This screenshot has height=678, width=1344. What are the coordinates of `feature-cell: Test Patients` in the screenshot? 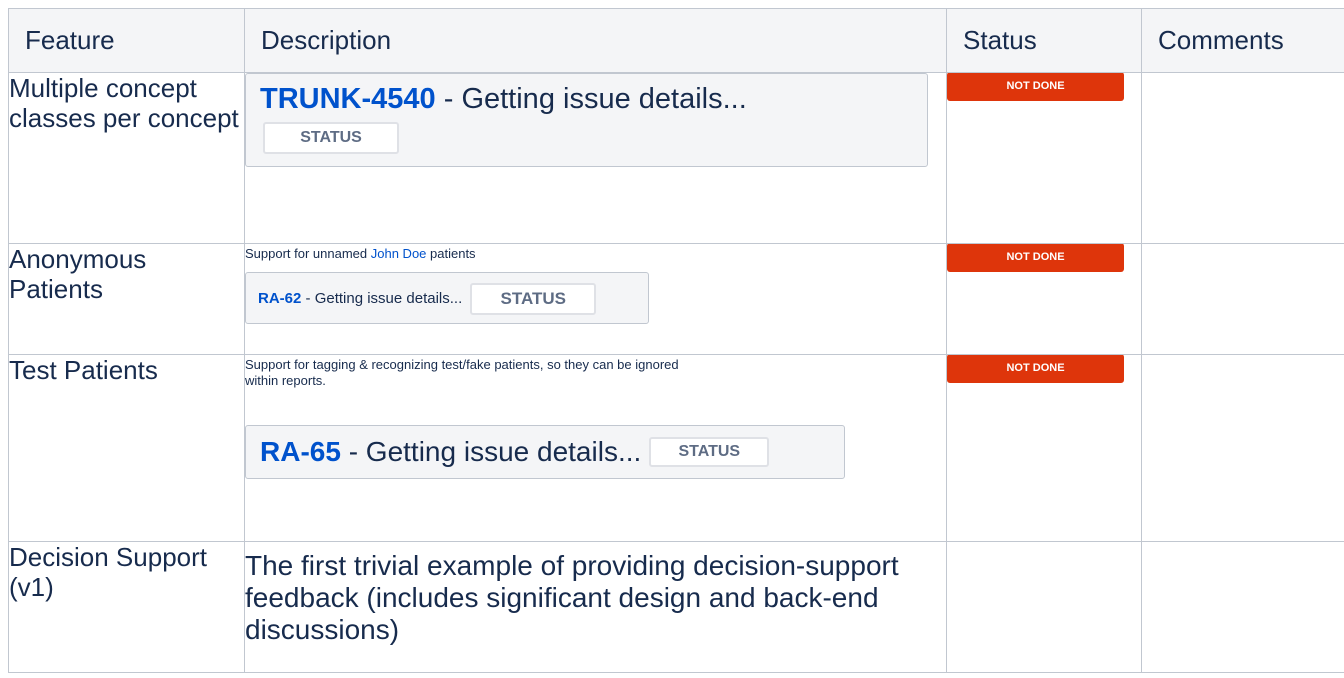 It's located at (126, 448).